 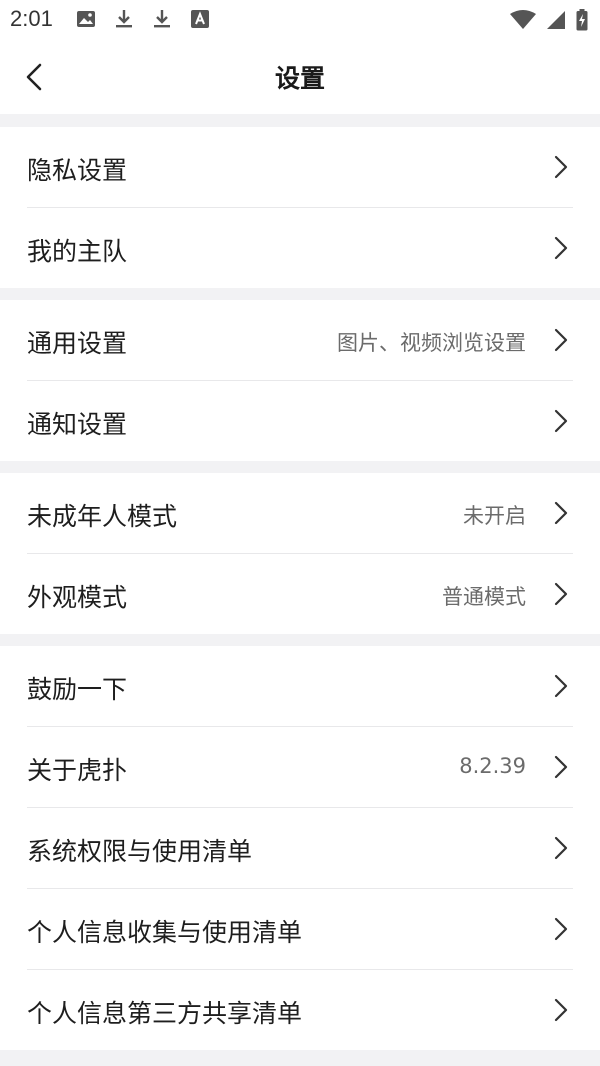 I want to click on status-time: 2:01, so click(x=31, y=18).